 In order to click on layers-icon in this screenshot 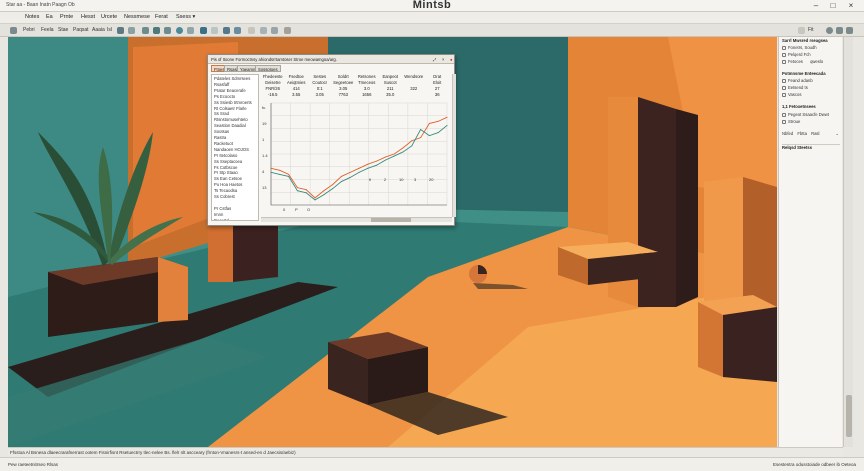, I will do `click(131, 30)`.